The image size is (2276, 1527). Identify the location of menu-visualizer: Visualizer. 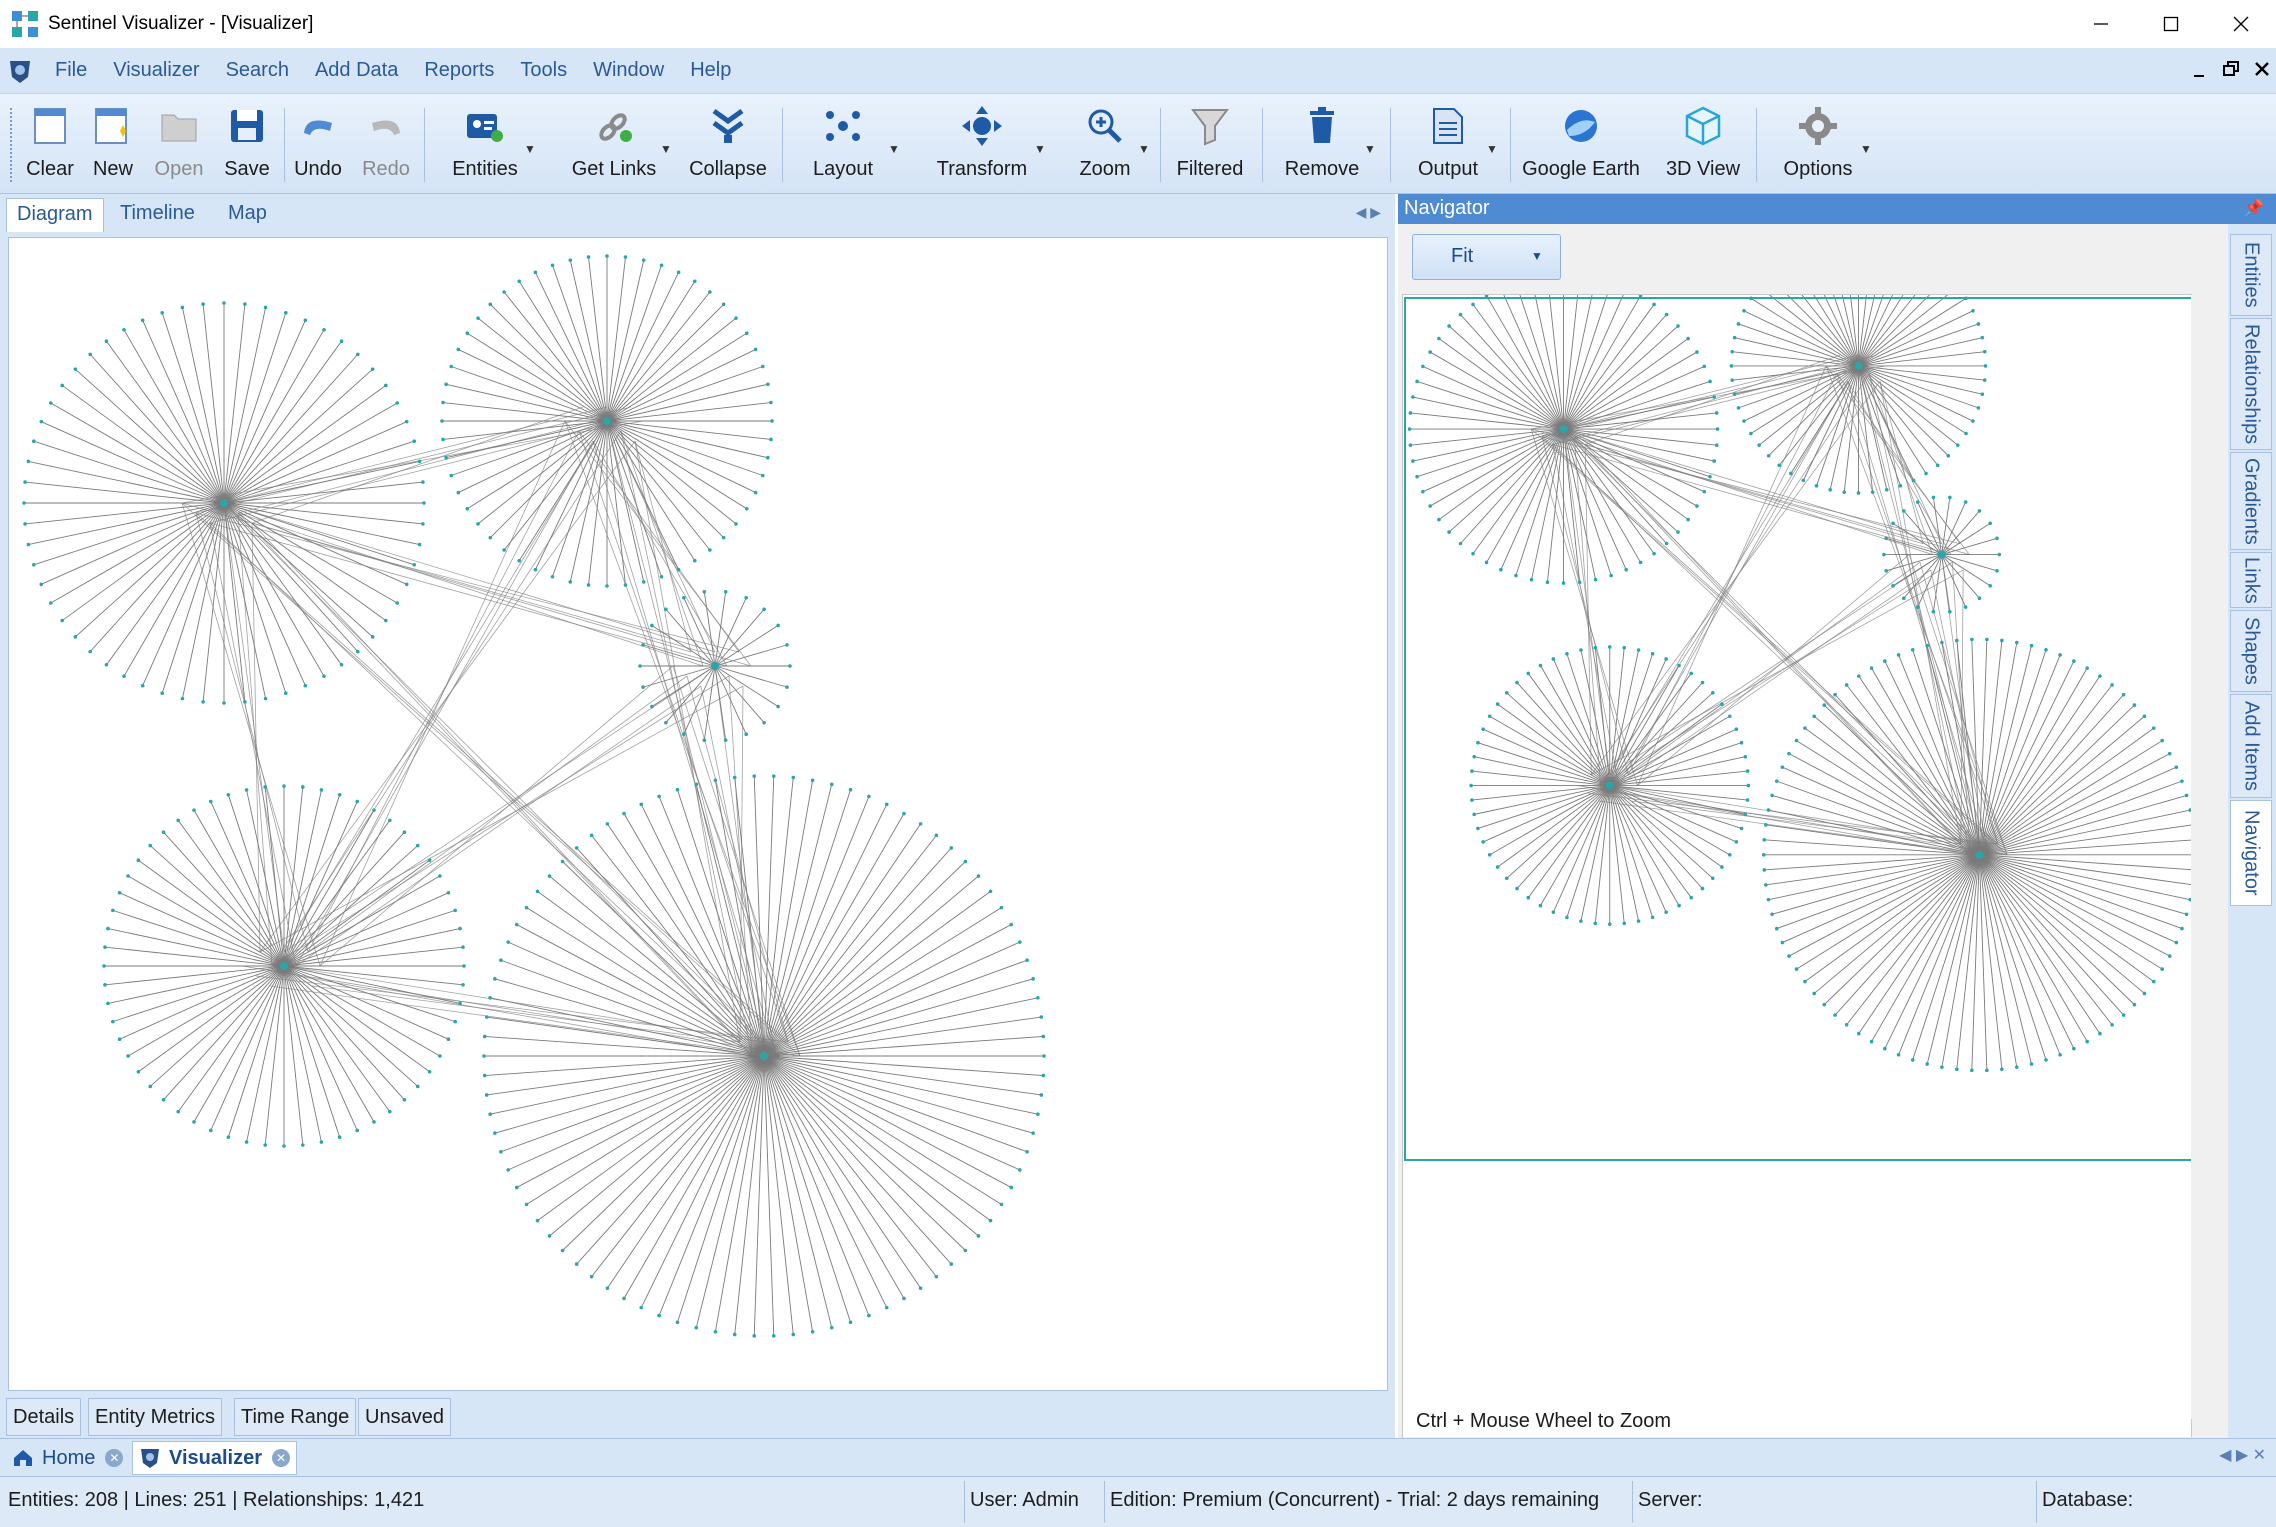
(156, 70).